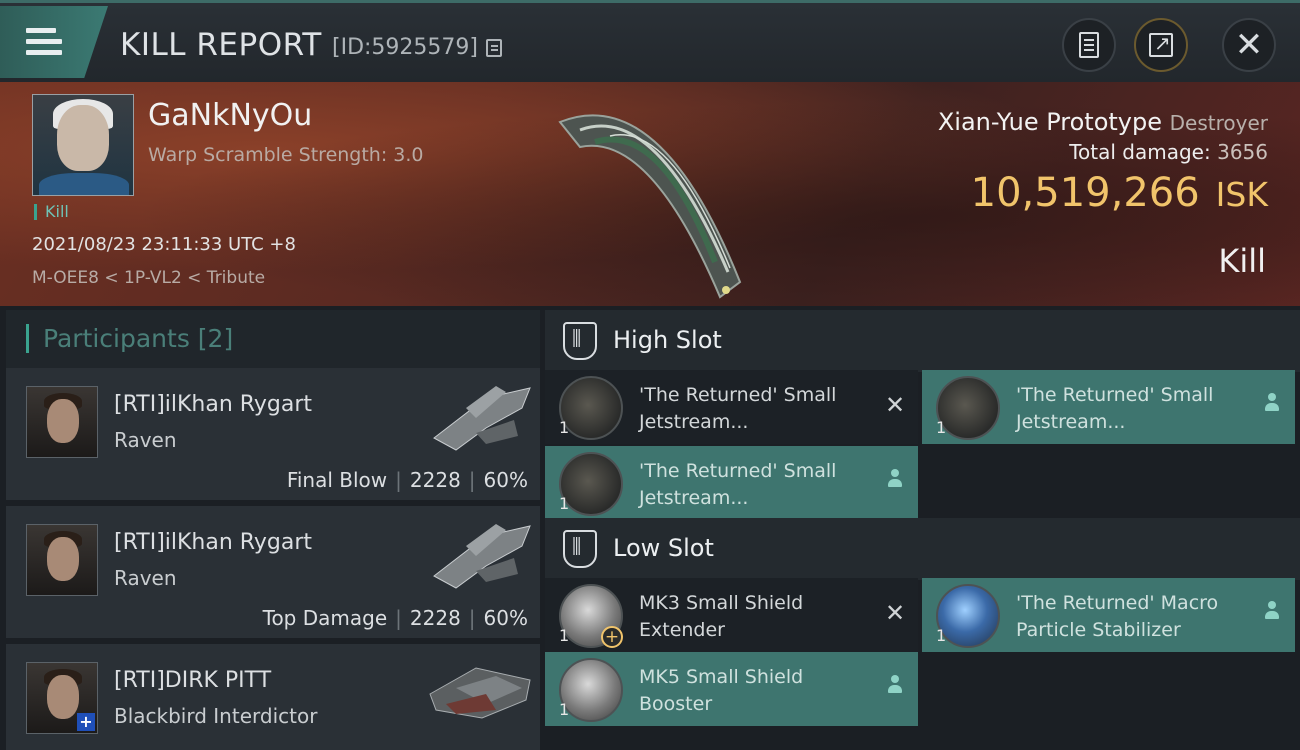 This screenshot has height=750, width=1300. Describe the element at coordinates (395, 618) in the screenshot. I see `participant-stats: Top Damage | 2228 | 60%` at that location.